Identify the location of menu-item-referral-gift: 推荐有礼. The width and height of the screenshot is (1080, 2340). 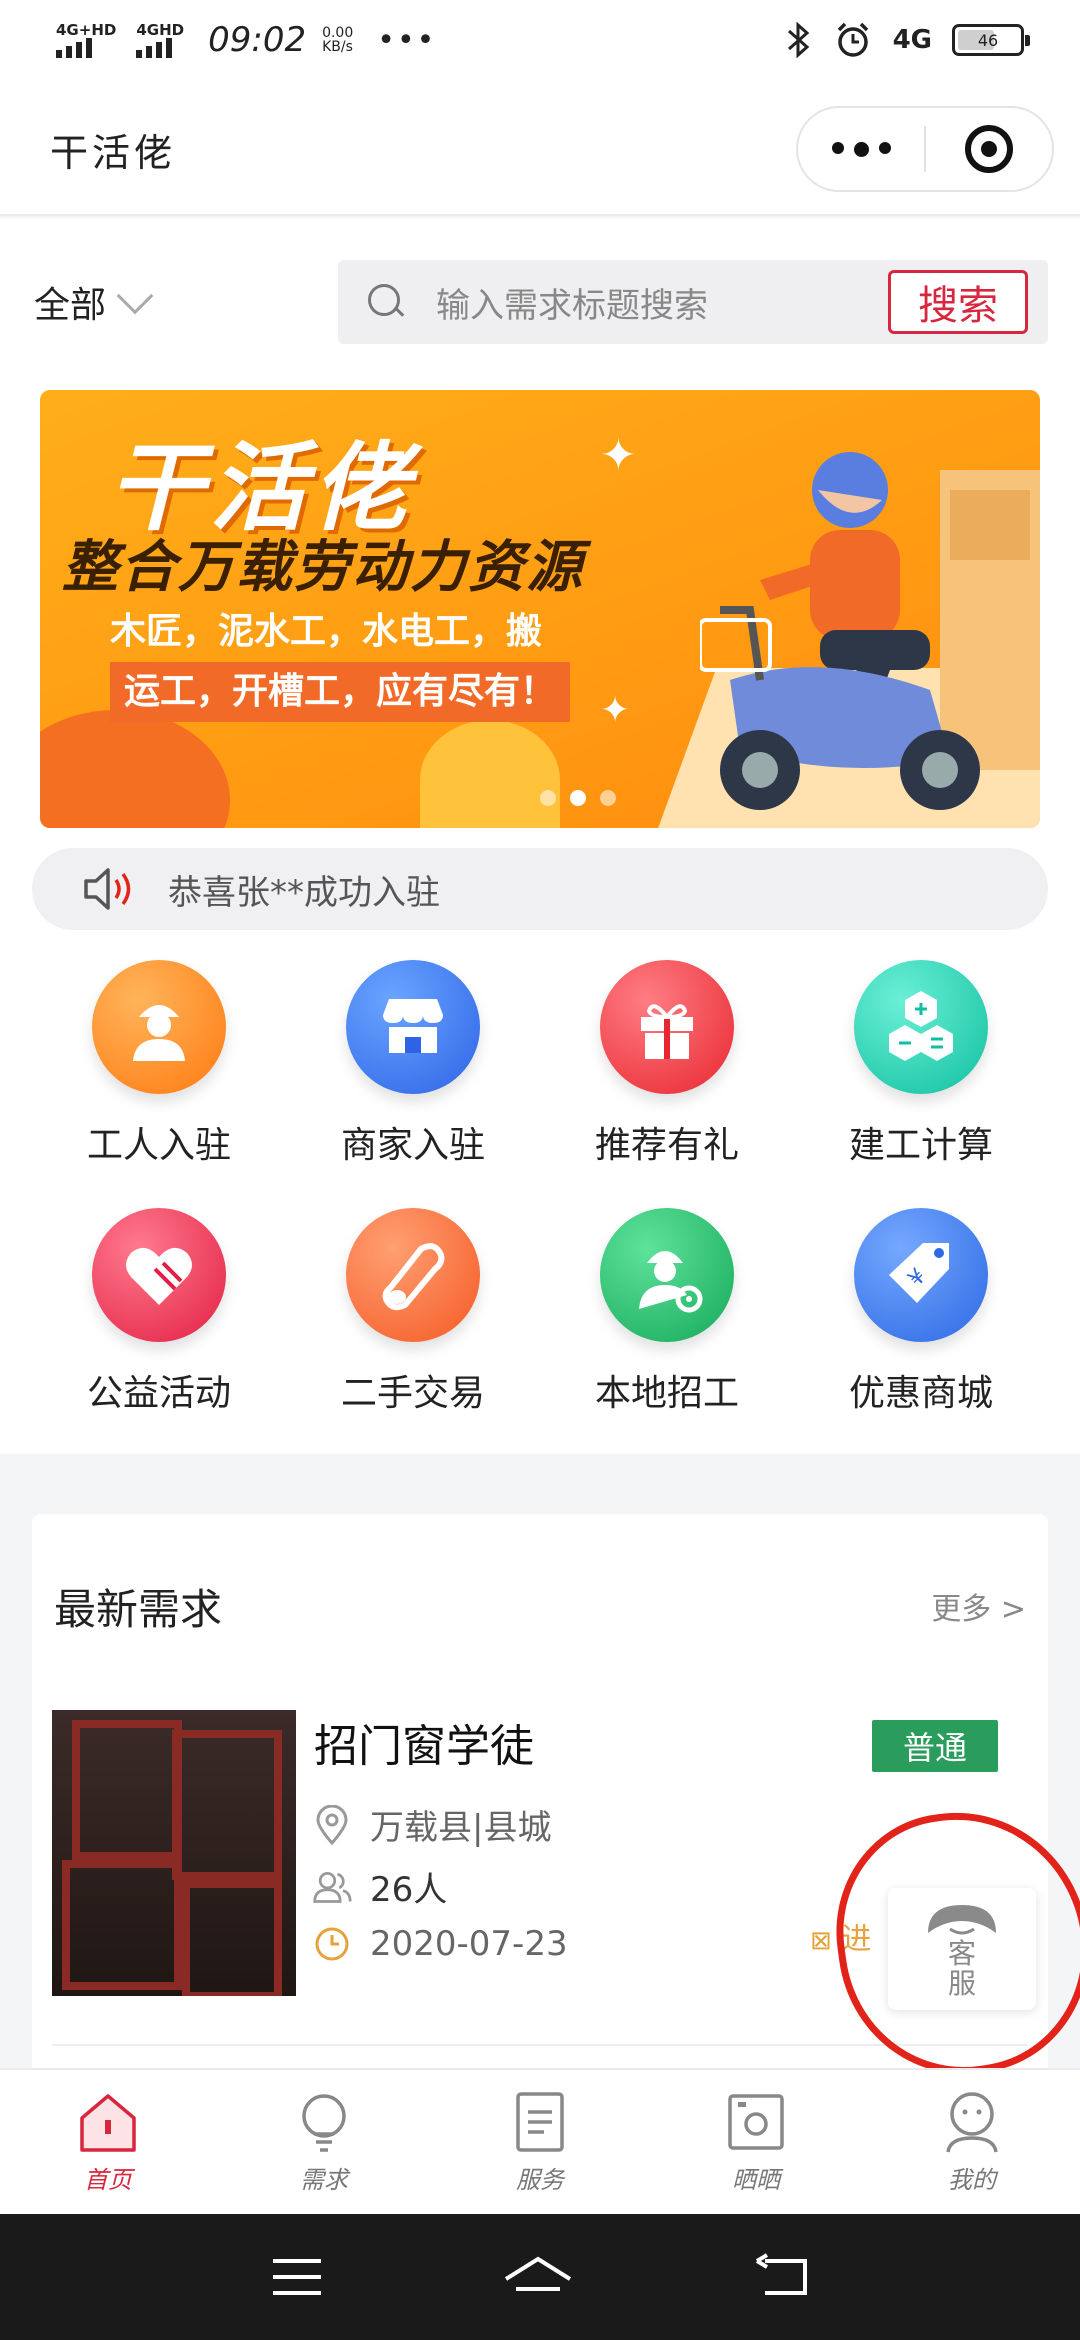
(667, 1064).